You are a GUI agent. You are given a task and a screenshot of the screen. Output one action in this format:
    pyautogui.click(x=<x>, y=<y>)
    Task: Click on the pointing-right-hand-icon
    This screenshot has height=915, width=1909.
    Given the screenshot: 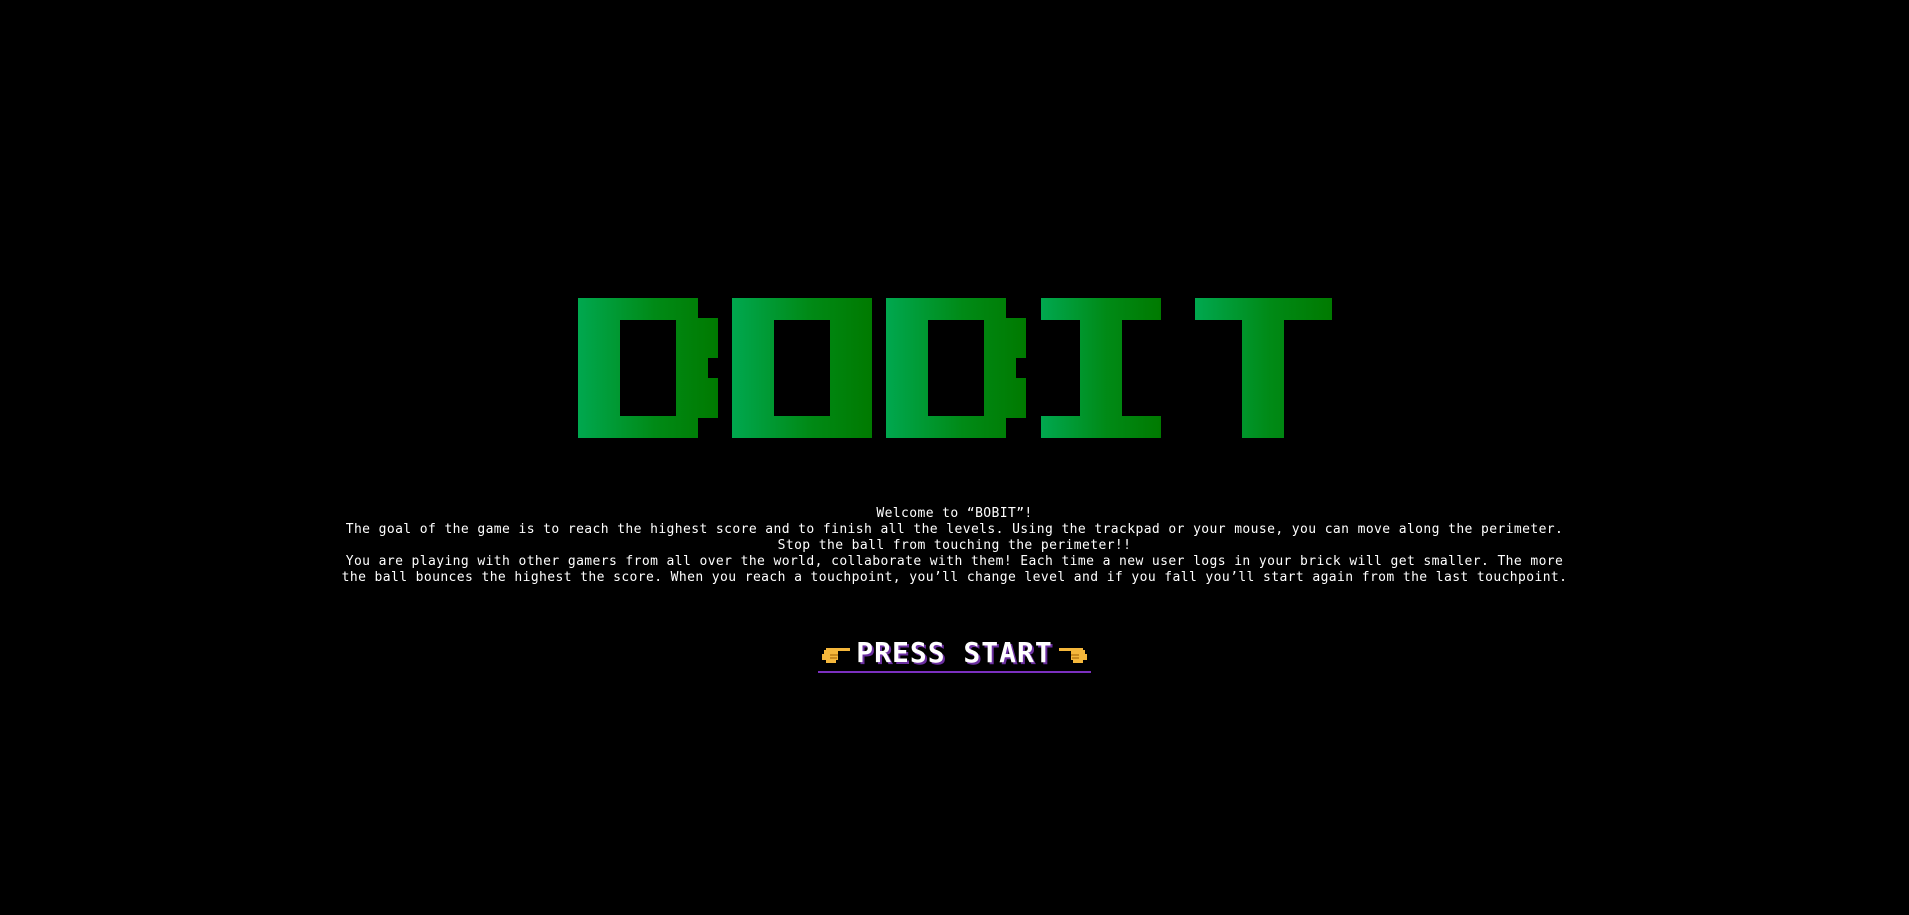 What is the action you would take?
    pyautogui.click(x=836, y=653)
    